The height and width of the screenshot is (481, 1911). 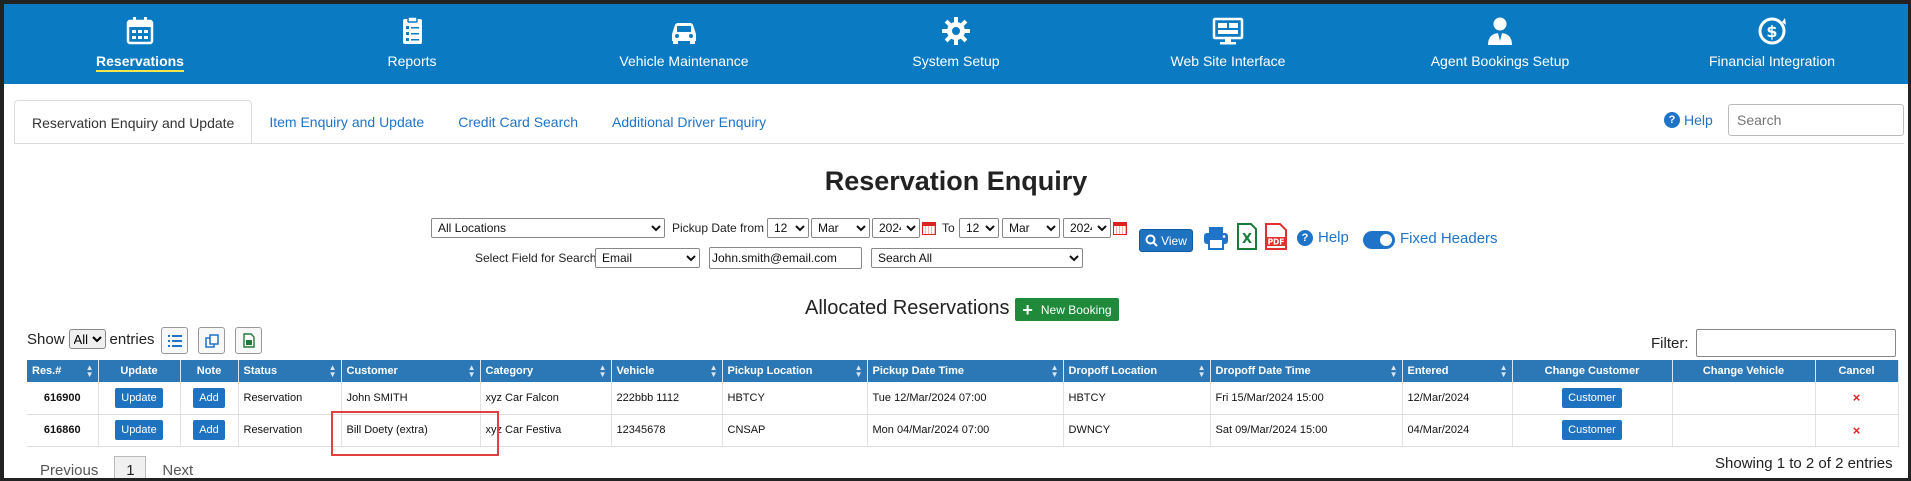 What do you see at coordinates (785, 258) in the screenshot?
I see `search-value-input` at bounding box center [785, 258].